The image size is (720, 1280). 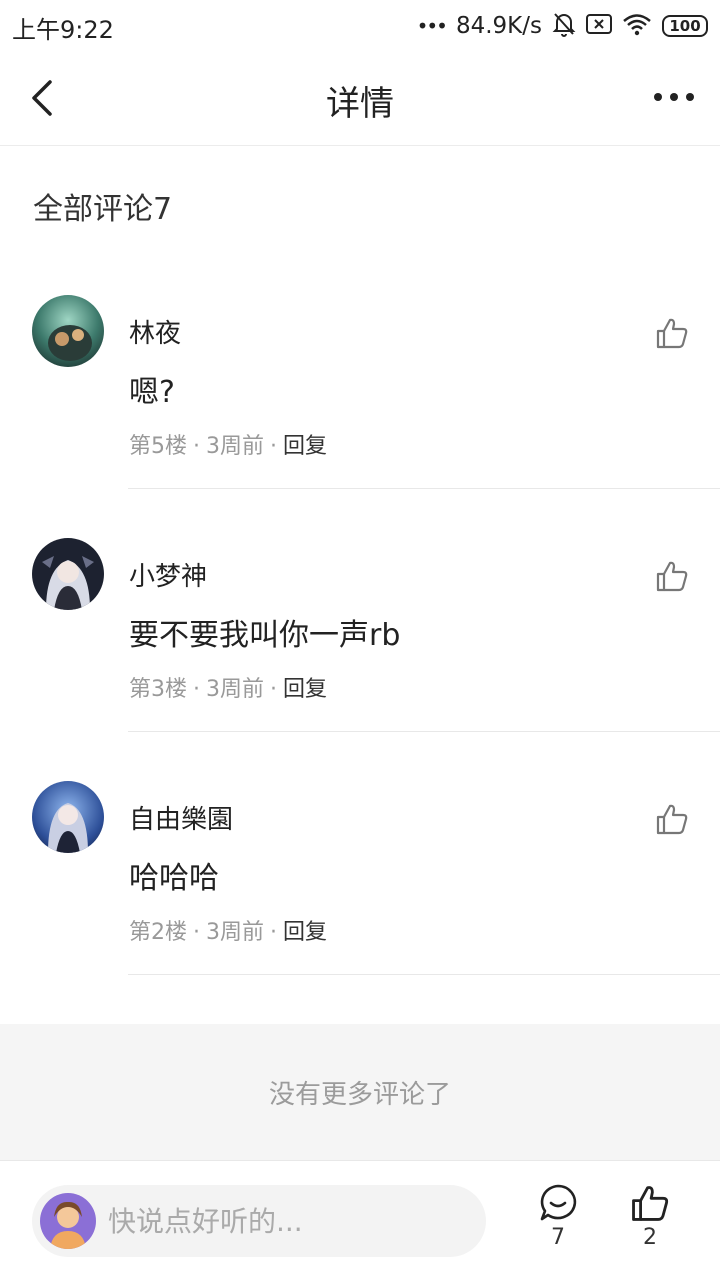 What do you see at coordinates (360, 26) in the screenshot?
I see `status-bar: 上午9:22 ••• 84.9K/s 100` at bounding box center [360, 26].